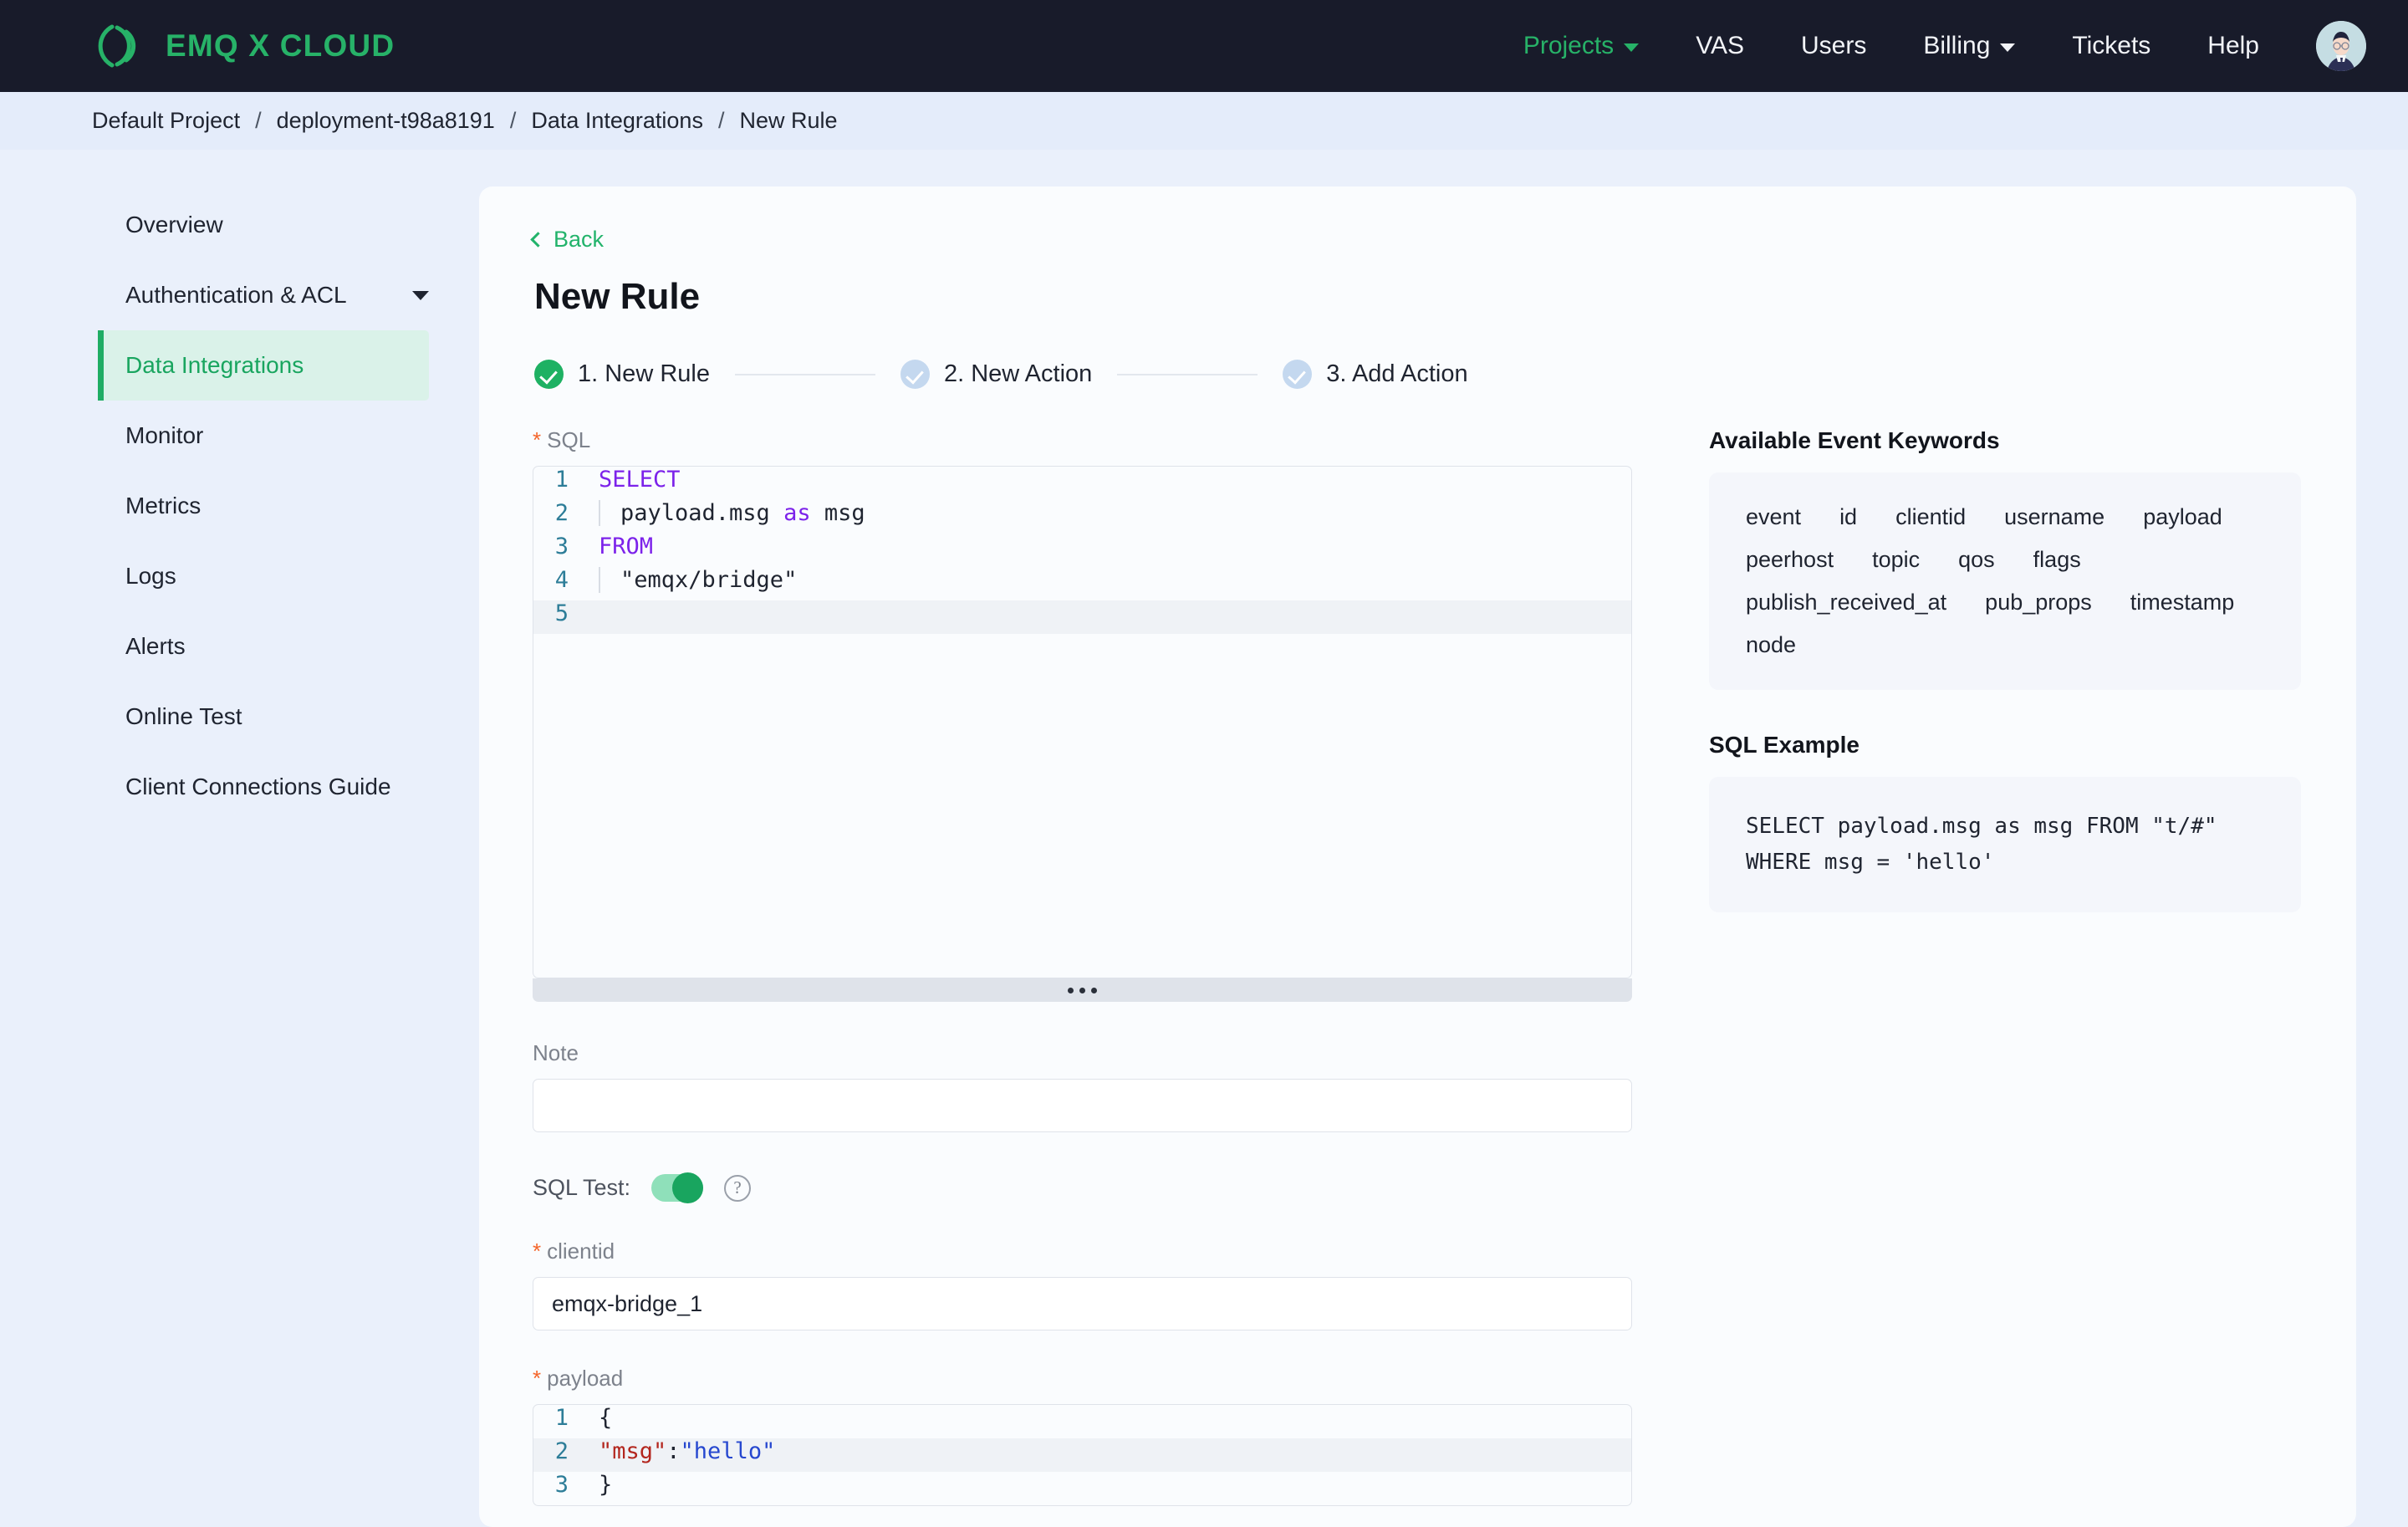  I want to click on sql-test-toggle, so click(678, 1187).